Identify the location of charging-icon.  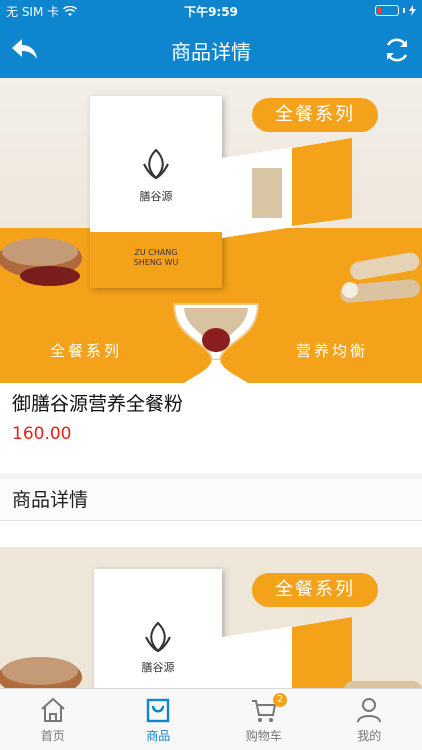
(412, 10).